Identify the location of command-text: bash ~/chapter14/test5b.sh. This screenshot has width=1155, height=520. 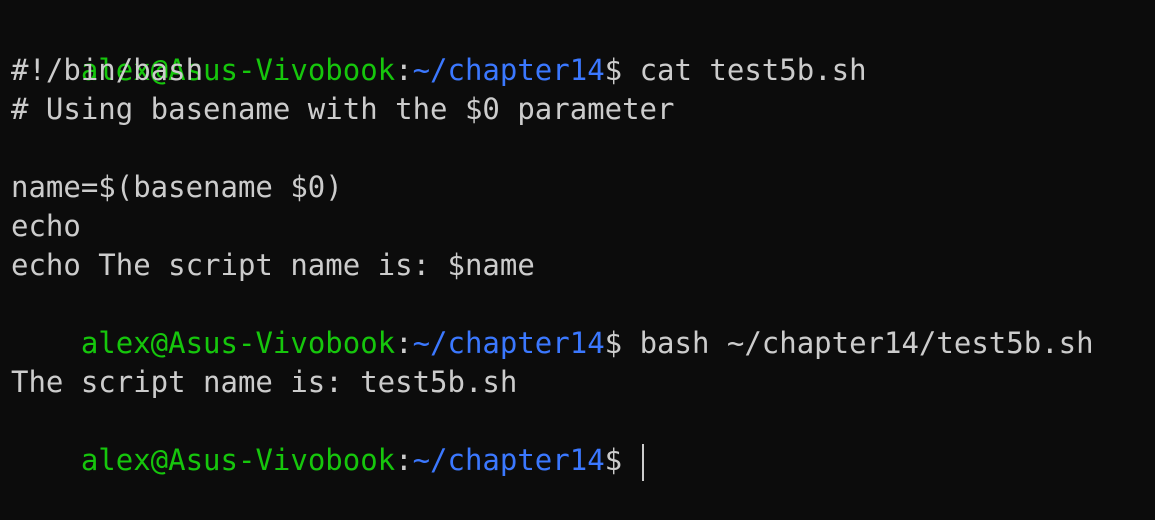
(858, 343).